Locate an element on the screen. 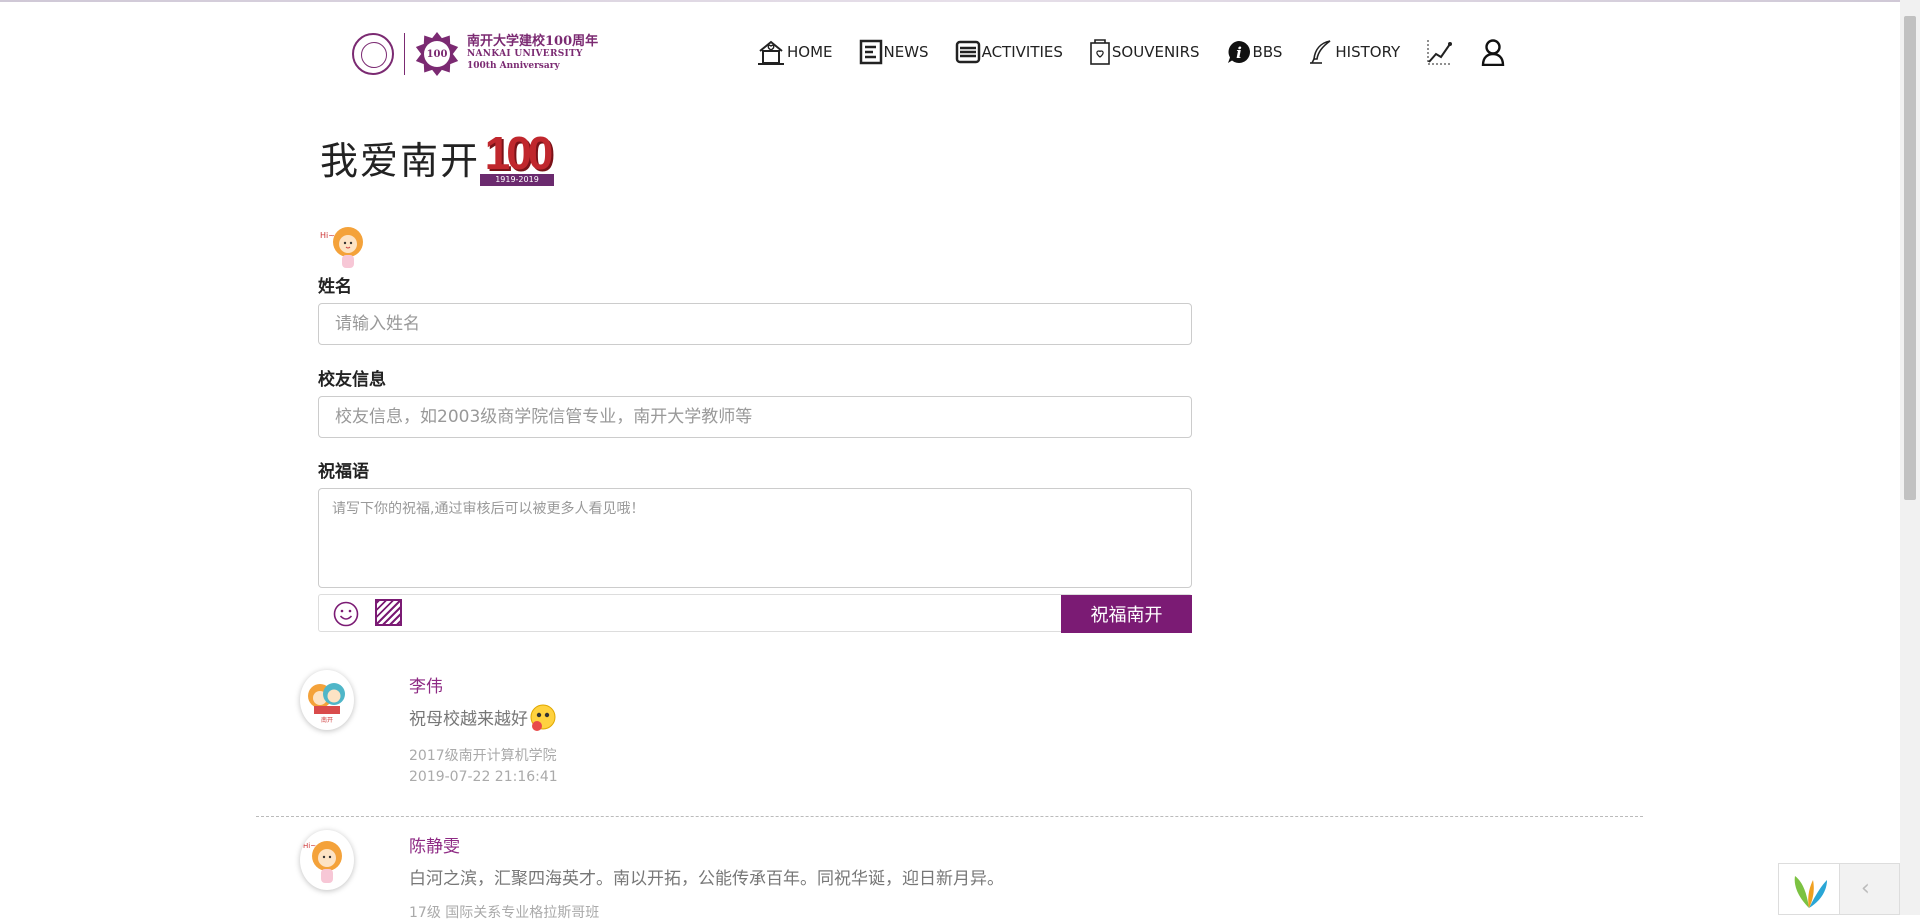 This screenshot has width=1920, height=922. comment-text-content: 祝母校越来越好 is located at coordinates (468, 719).